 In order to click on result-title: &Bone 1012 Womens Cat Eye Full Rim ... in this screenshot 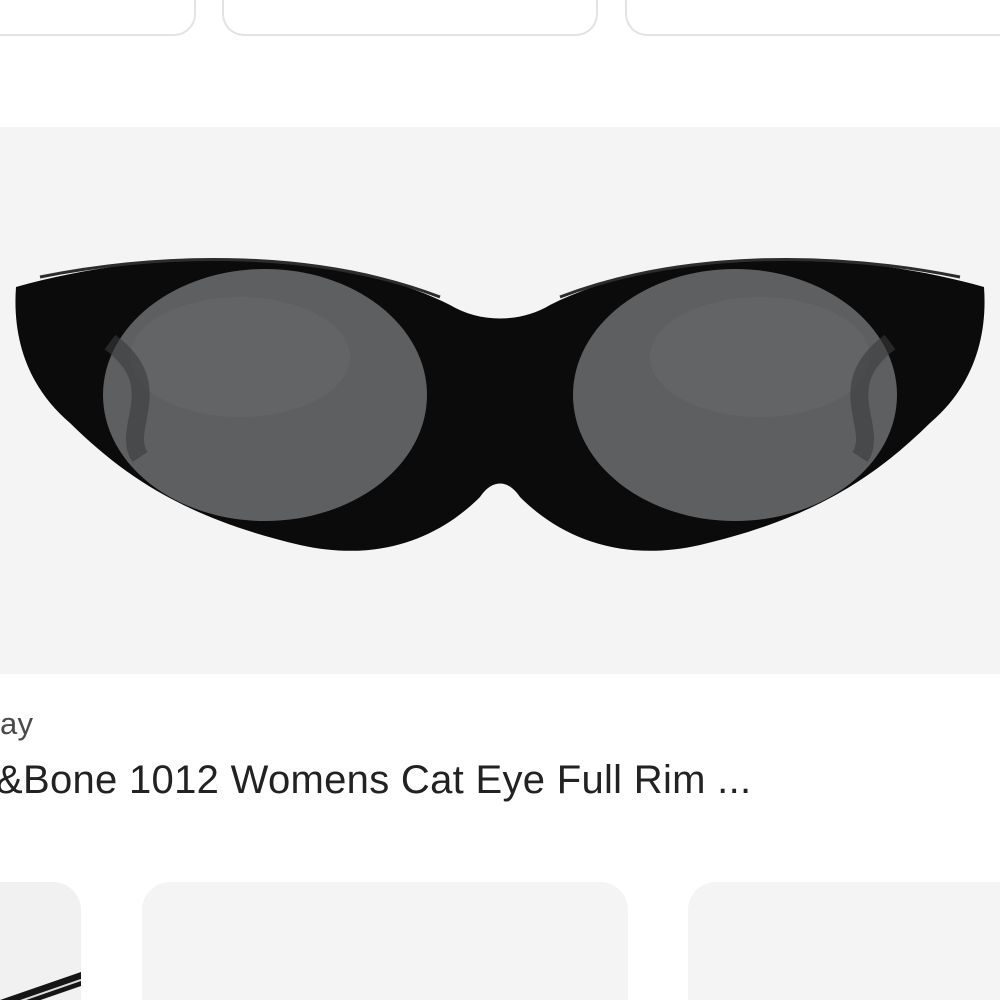, I will do `click(375, 780)`.